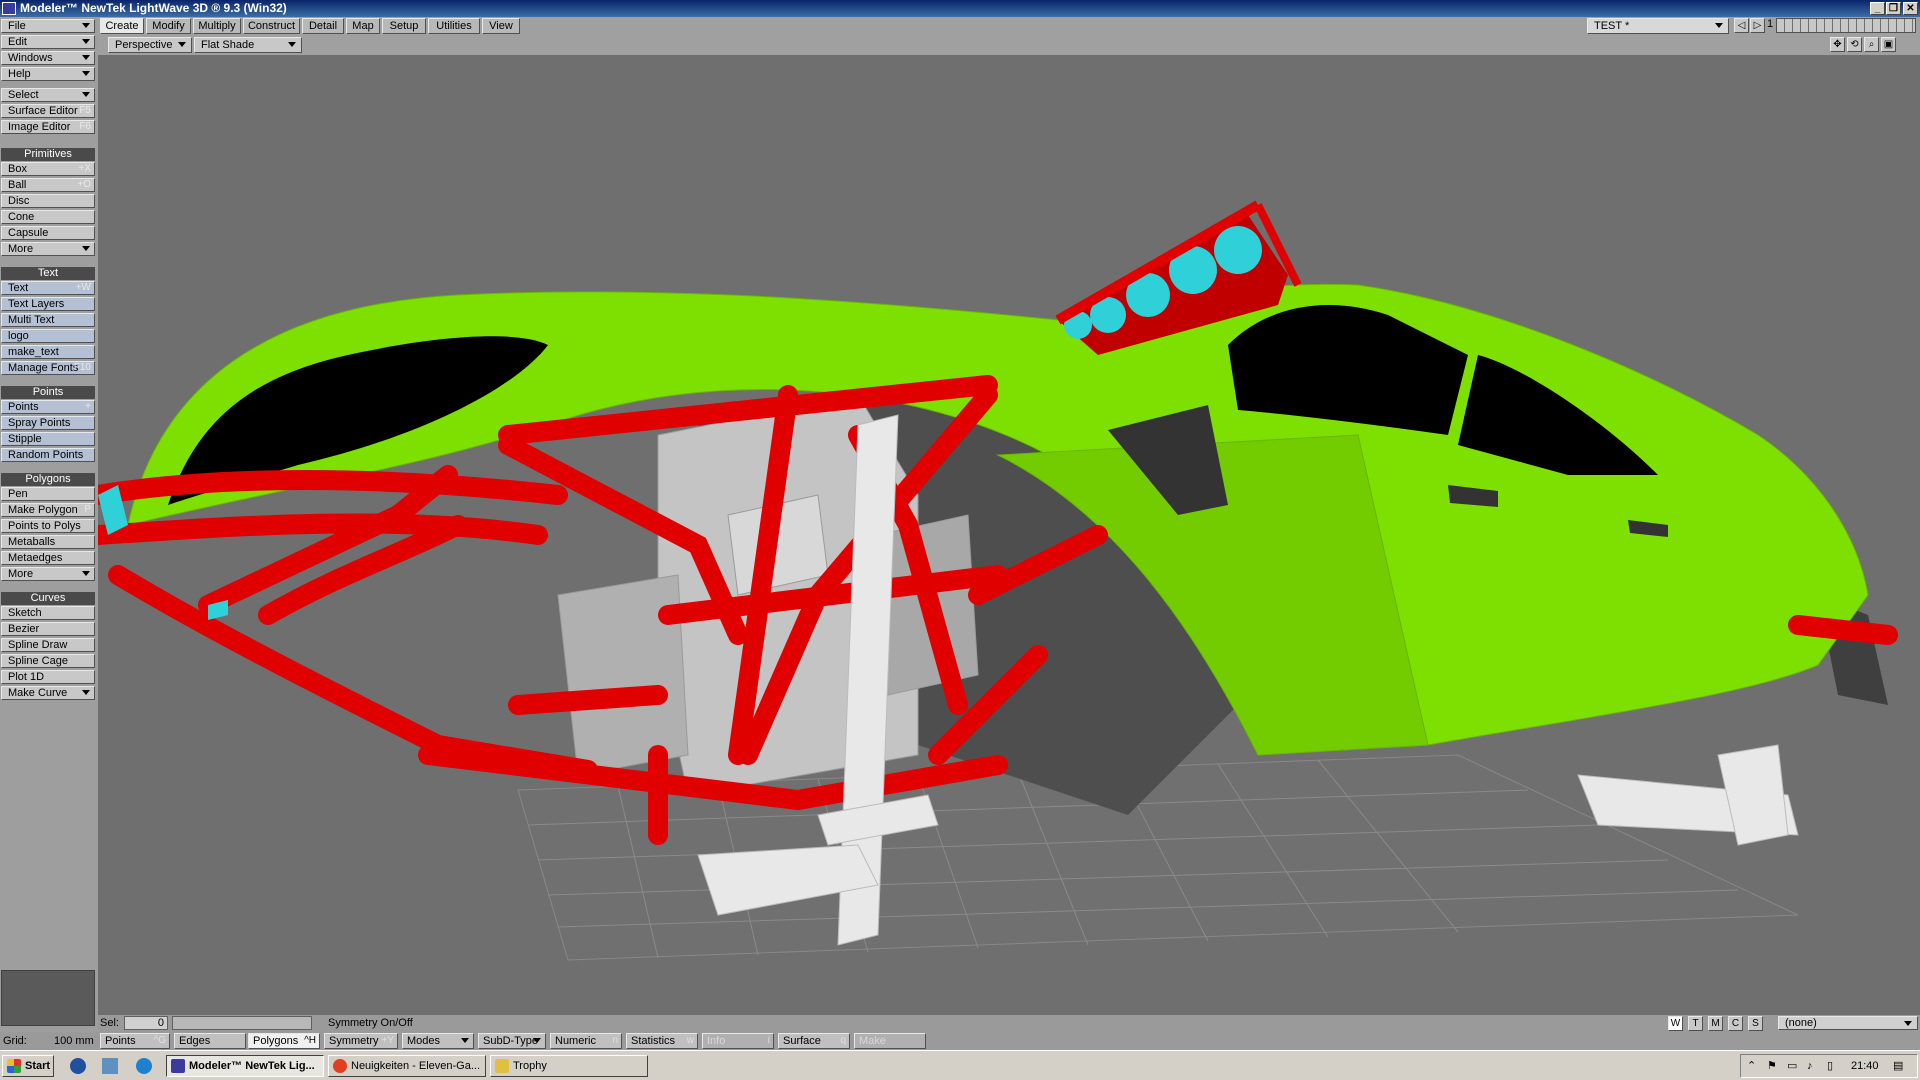 This screenshot has width=1920, height=1080. What do you see at coordinates (48, 201) in the screenshot?
I see `disc-tool: Disc` at bounding box center [48, 201].